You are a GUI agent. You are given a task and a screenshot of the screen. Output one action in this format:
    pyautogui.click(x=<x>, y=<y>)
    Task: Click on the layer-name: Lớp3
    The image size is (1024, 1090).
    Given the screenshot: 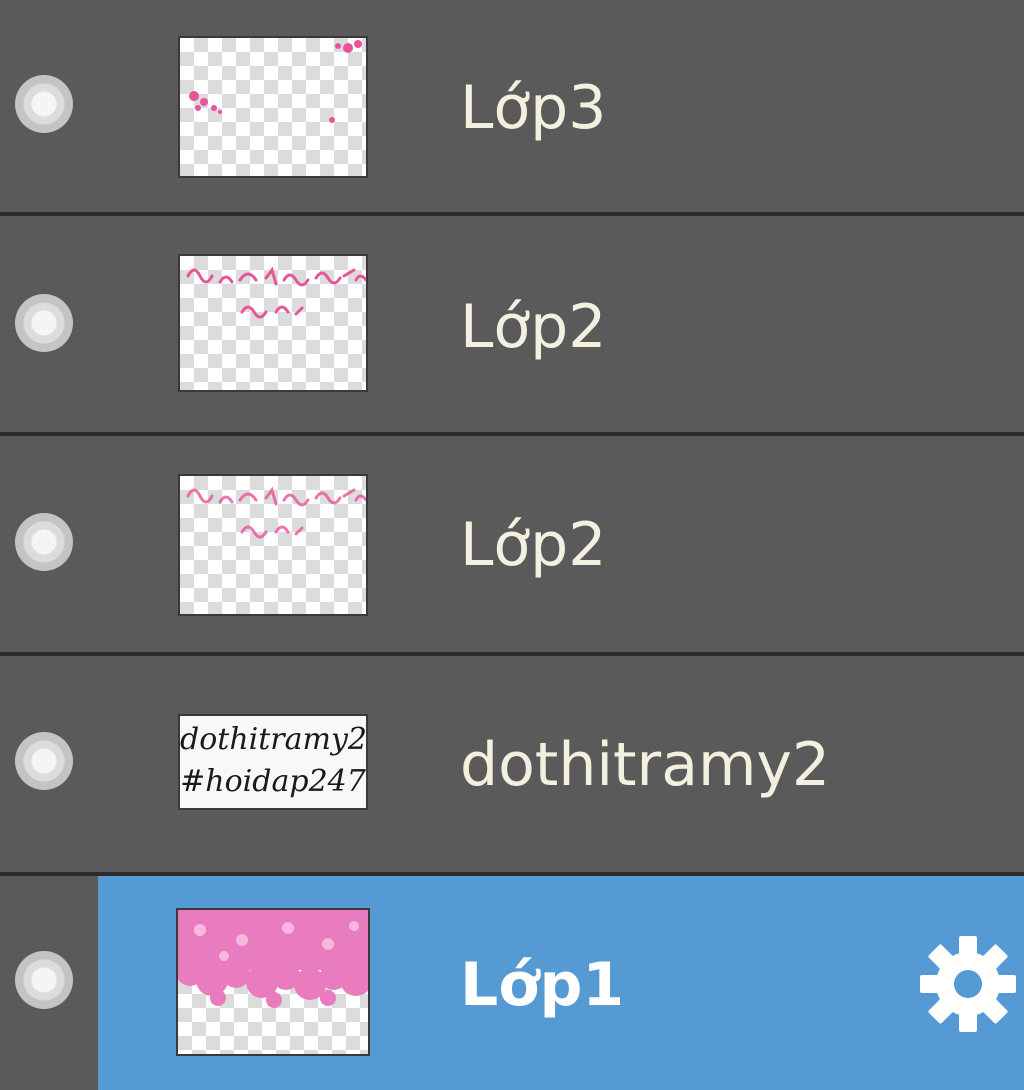 What is the action you would take?
    pyautogui.click(x=533, y=108)
    